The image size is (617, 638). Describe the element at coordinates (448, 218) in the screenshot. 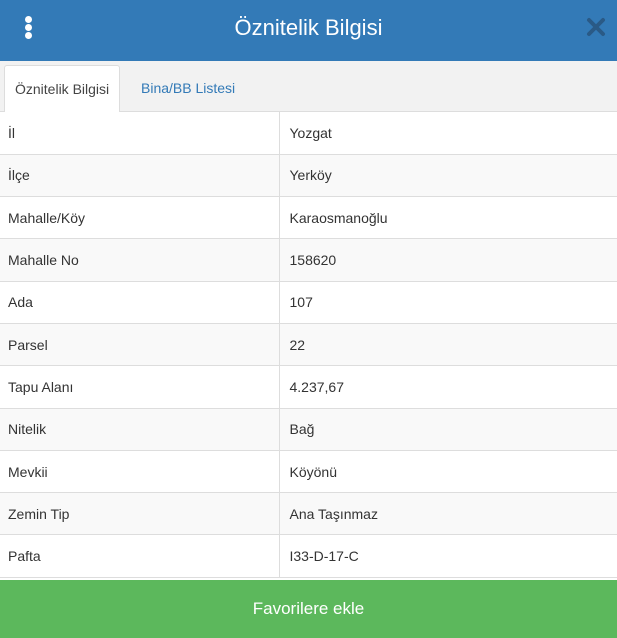

I see `attribute-value: Karaosmanoğlu` at that location.